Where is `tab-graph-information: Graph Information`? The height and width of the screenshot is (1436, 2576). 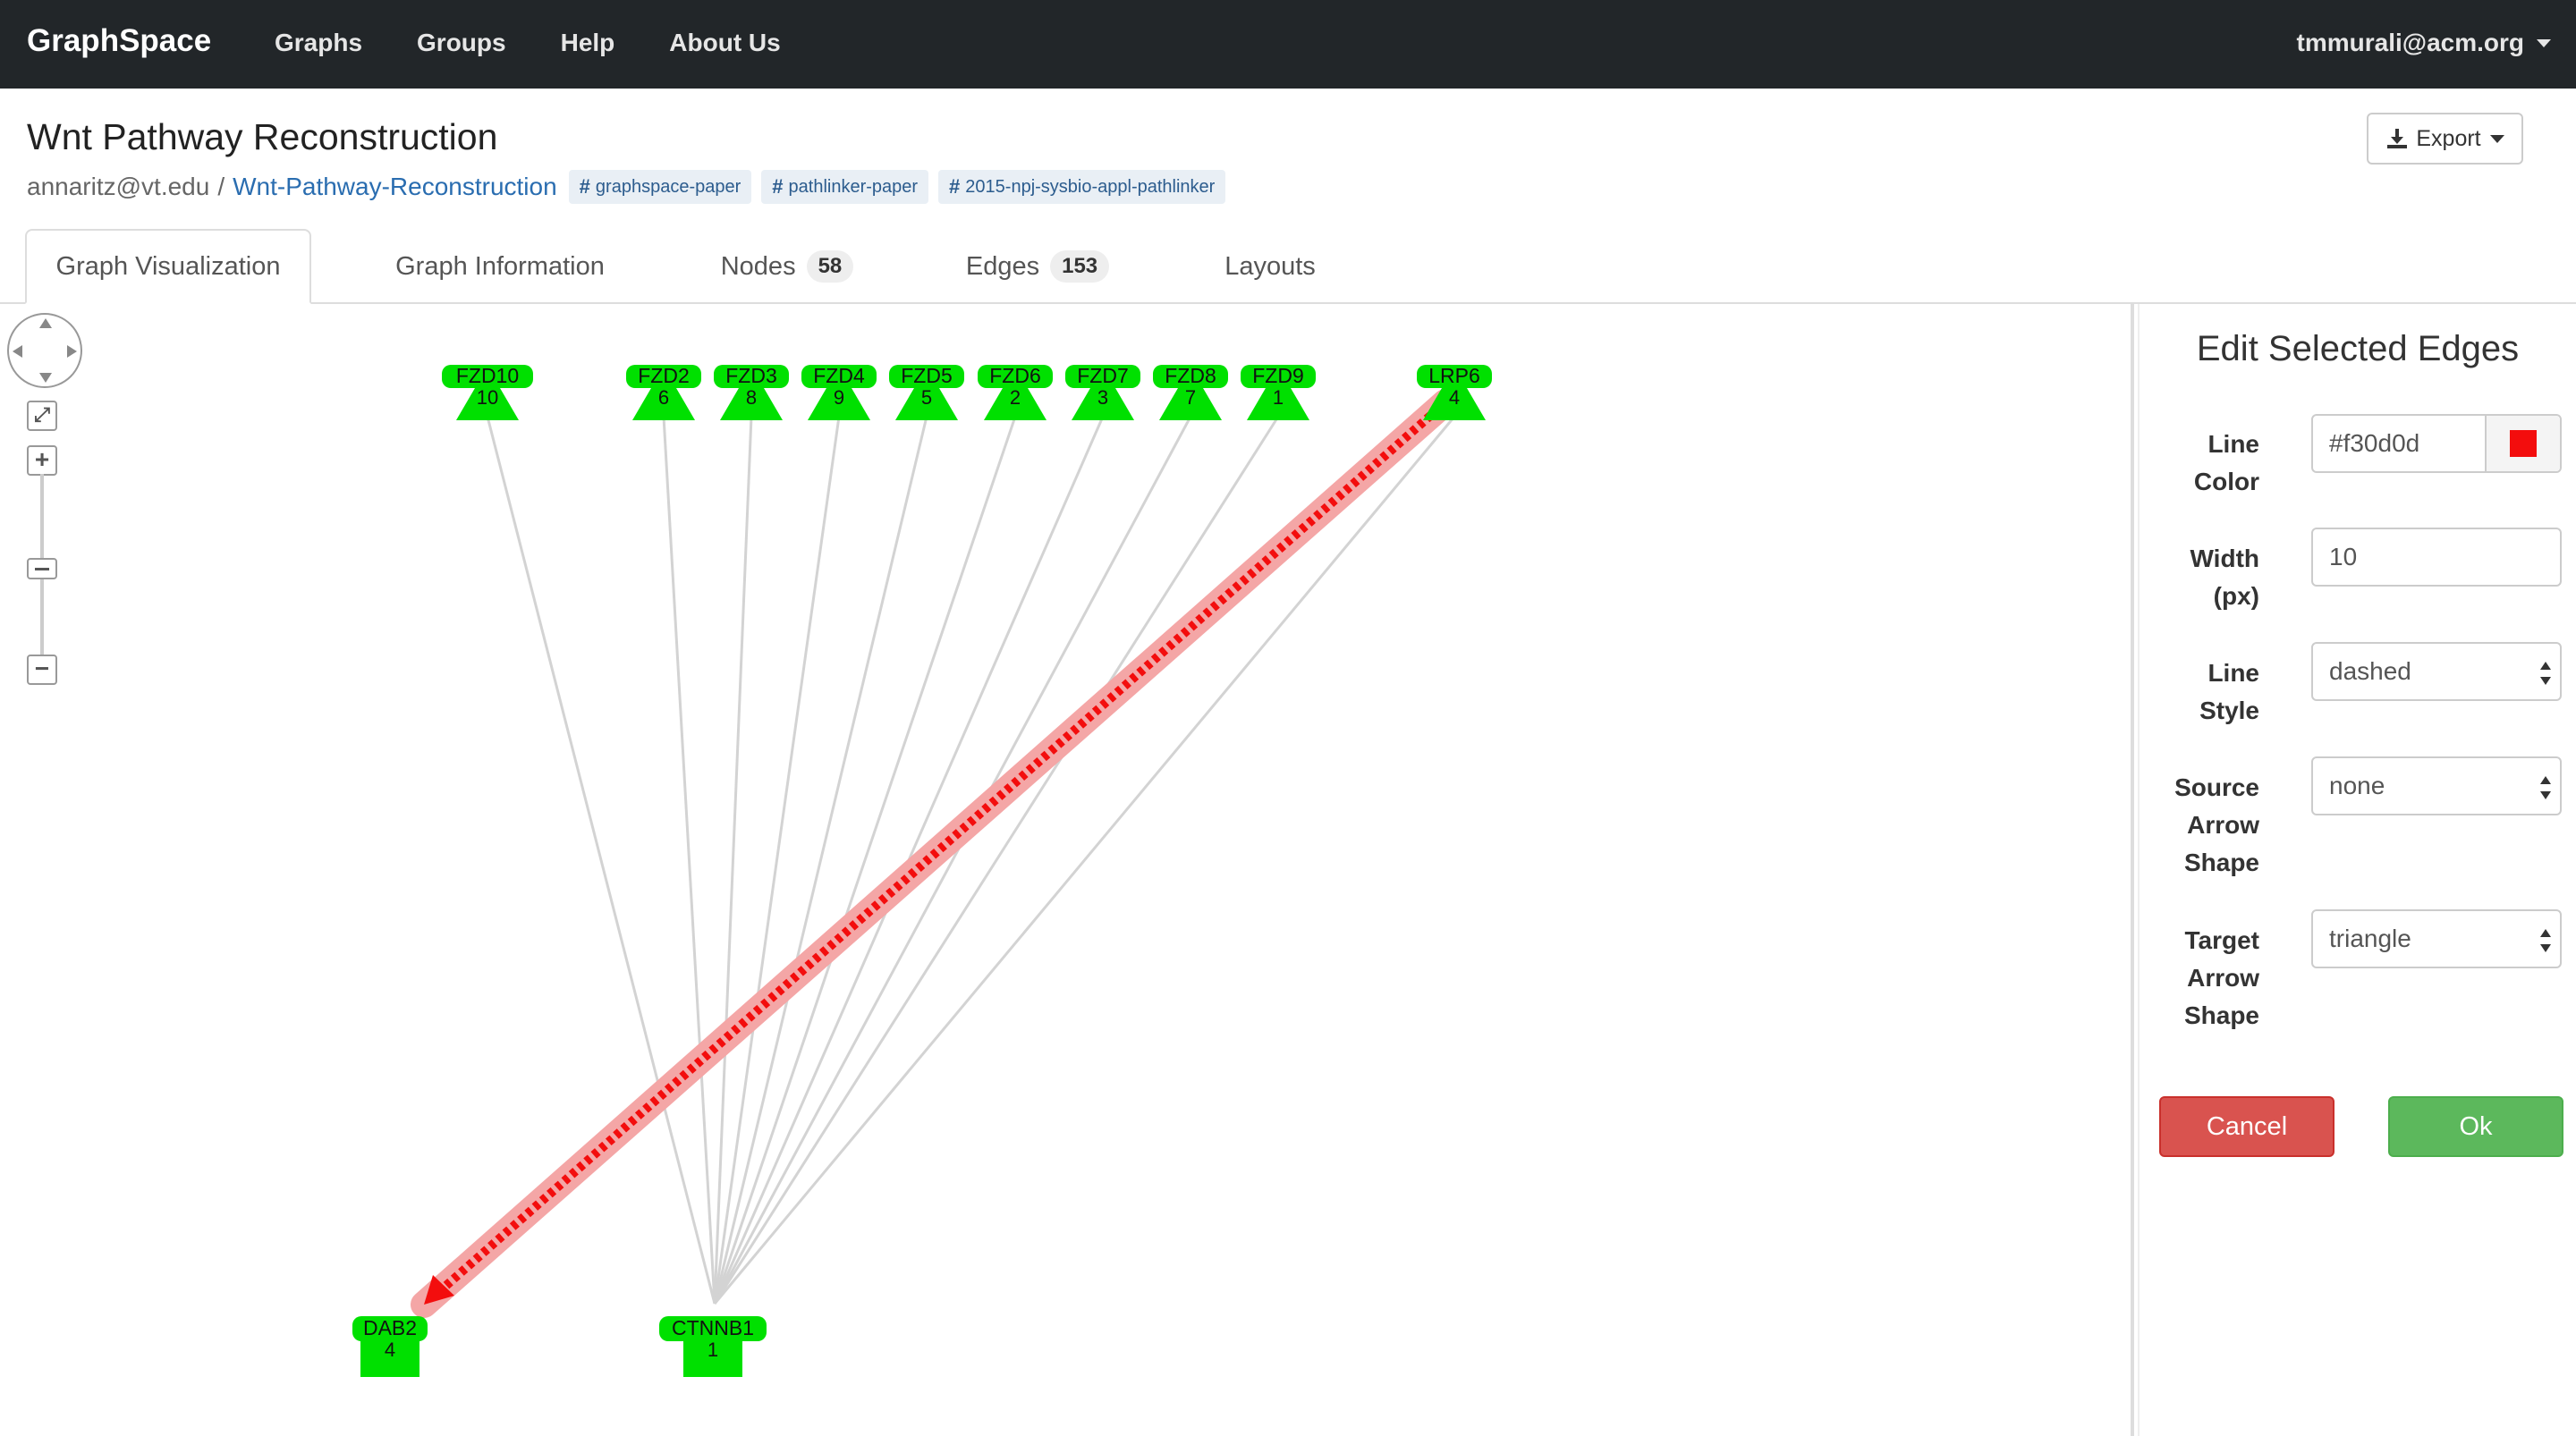 tab-graph-information: Graph Information is located at coordinates (500, 266).